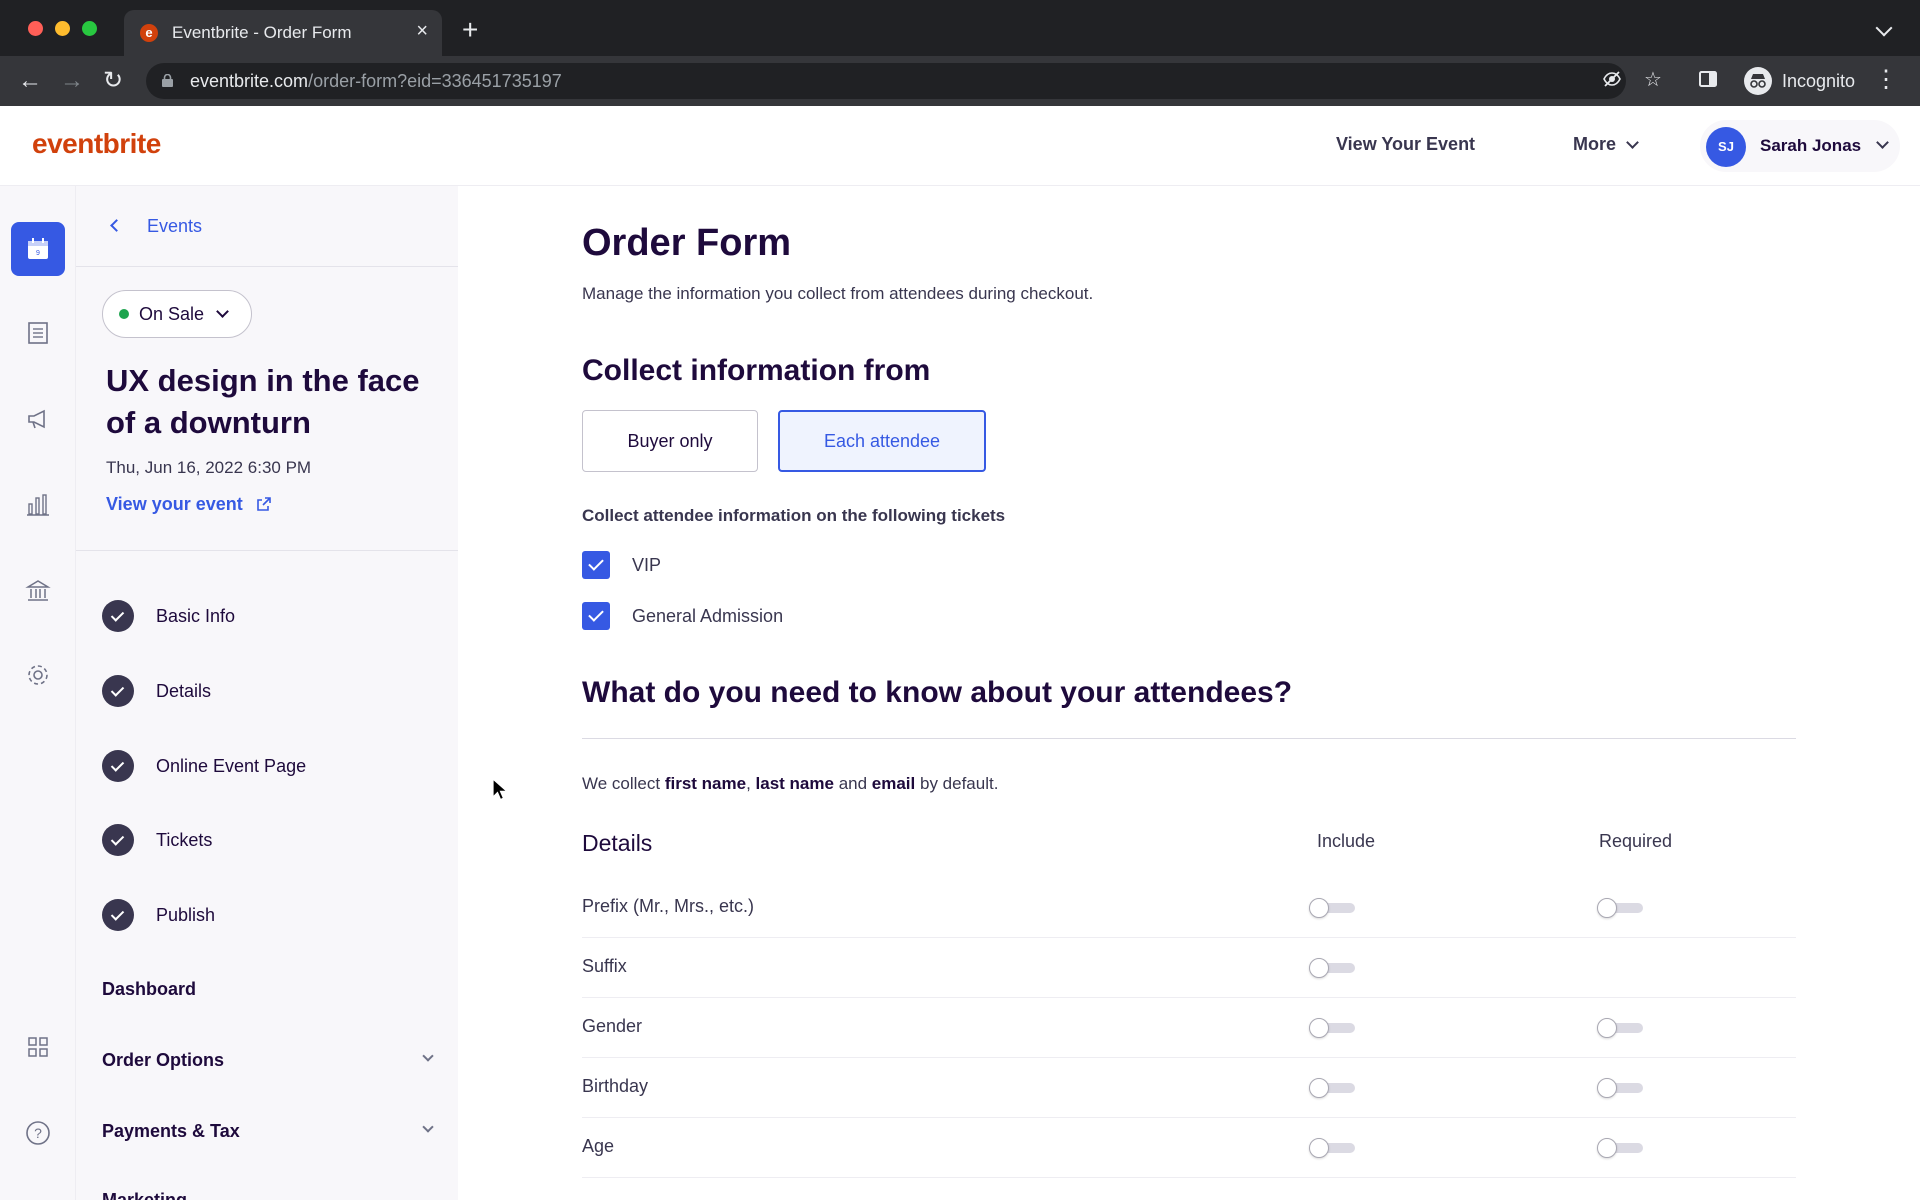 The width and height of the screenshot is (1920, 1200). What do you see at coordinates (1405, 144) in the screenshot?
I see `view-your-event-link: View Your Event` at bounding box center [1405, 144].